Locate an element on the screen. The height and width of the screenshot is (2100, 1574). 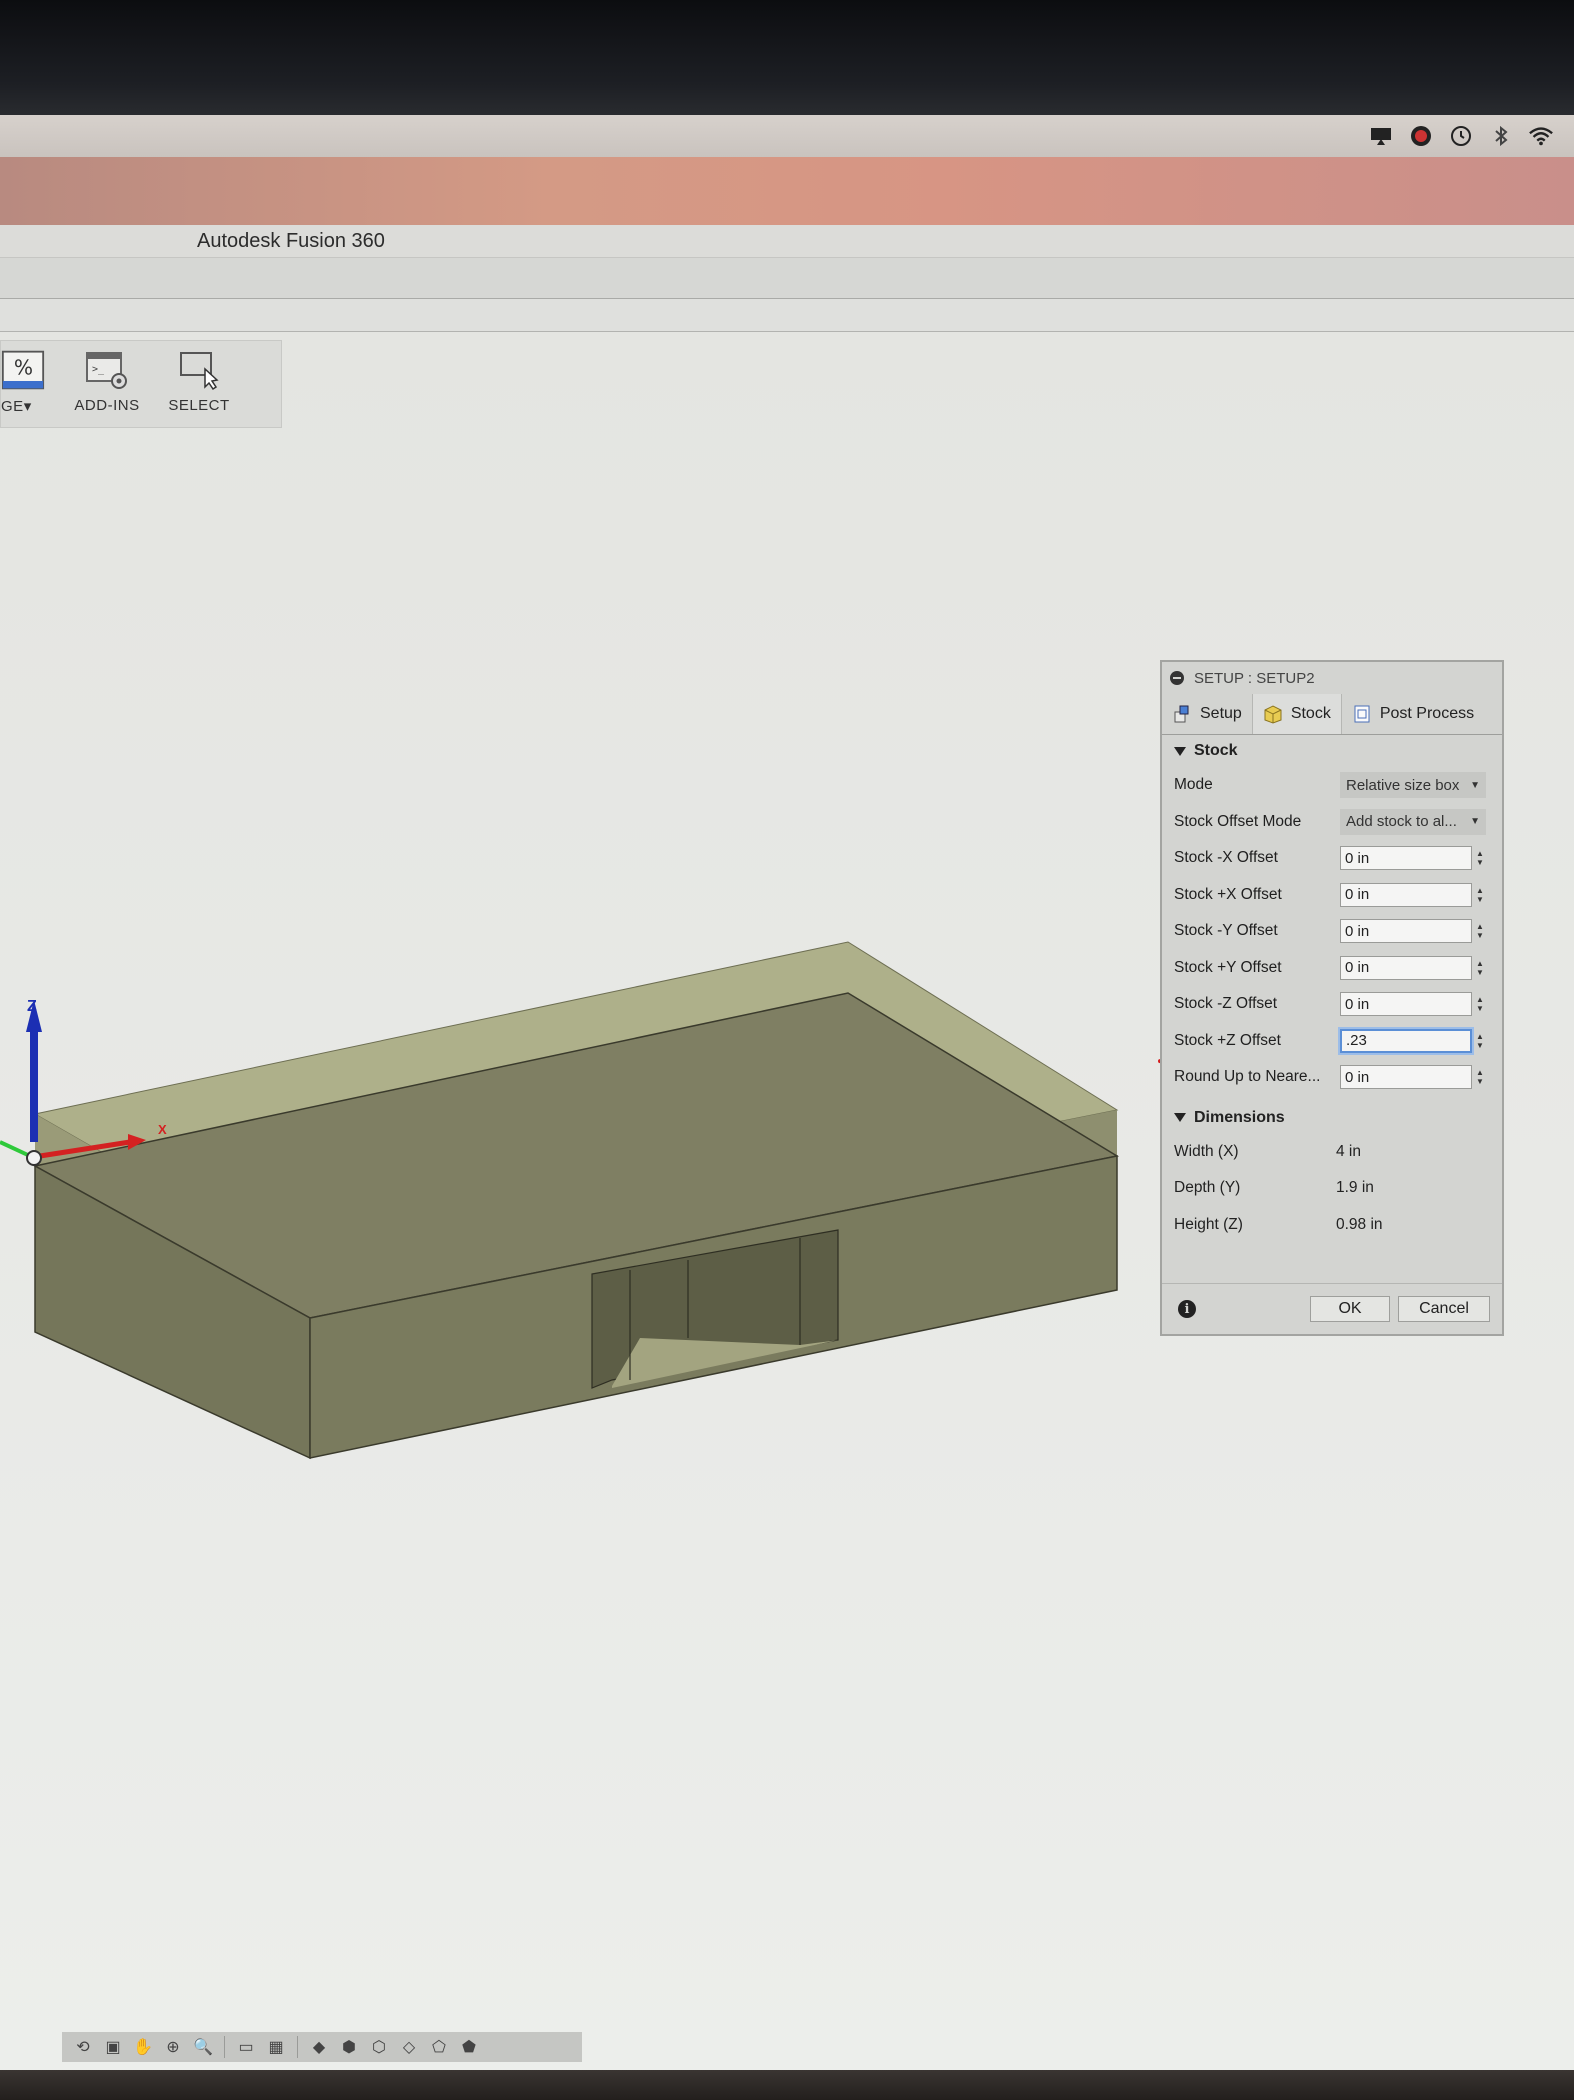
addins-tool: >_ ADD-INS is located at coordinates (107, 384).